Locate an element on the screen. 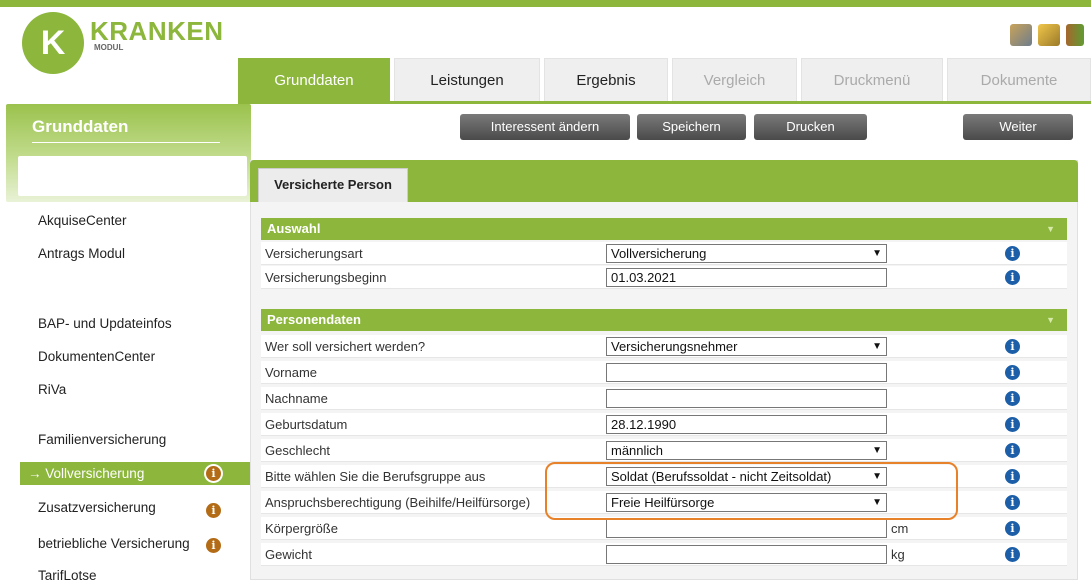 This screenshot has width=1091, height=583. field-label: Vorname is located at coordinates (291, 372).